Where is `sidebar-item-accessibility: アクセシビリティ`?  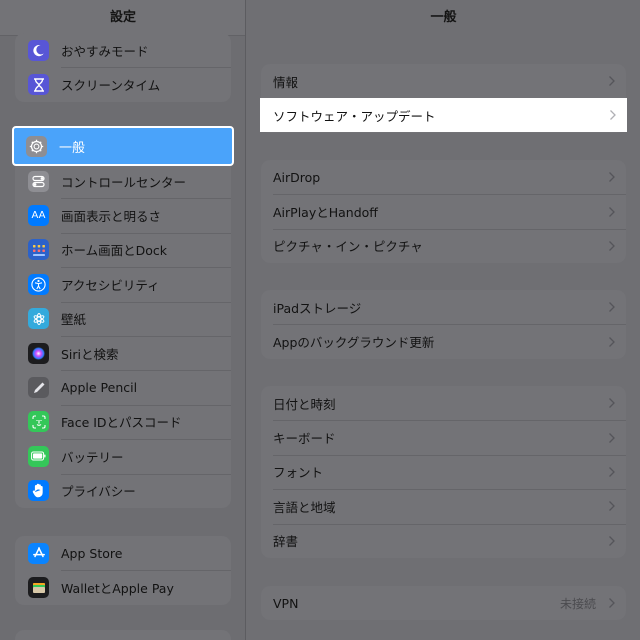 sidebar-item-accessibility: アクセシビリティ is located at coordinates (123, 284).